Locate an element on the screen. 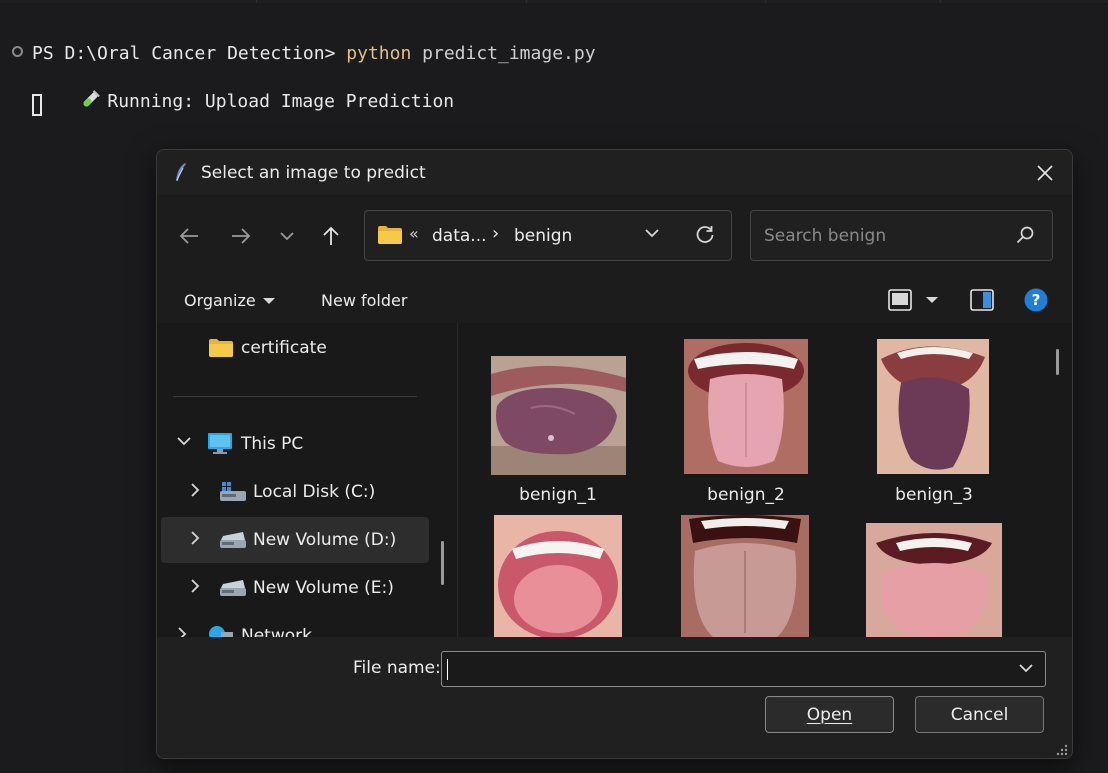 The image size is (1108, 773). file-item-benign-1: benign_1 is located at coordinates (558, 434).